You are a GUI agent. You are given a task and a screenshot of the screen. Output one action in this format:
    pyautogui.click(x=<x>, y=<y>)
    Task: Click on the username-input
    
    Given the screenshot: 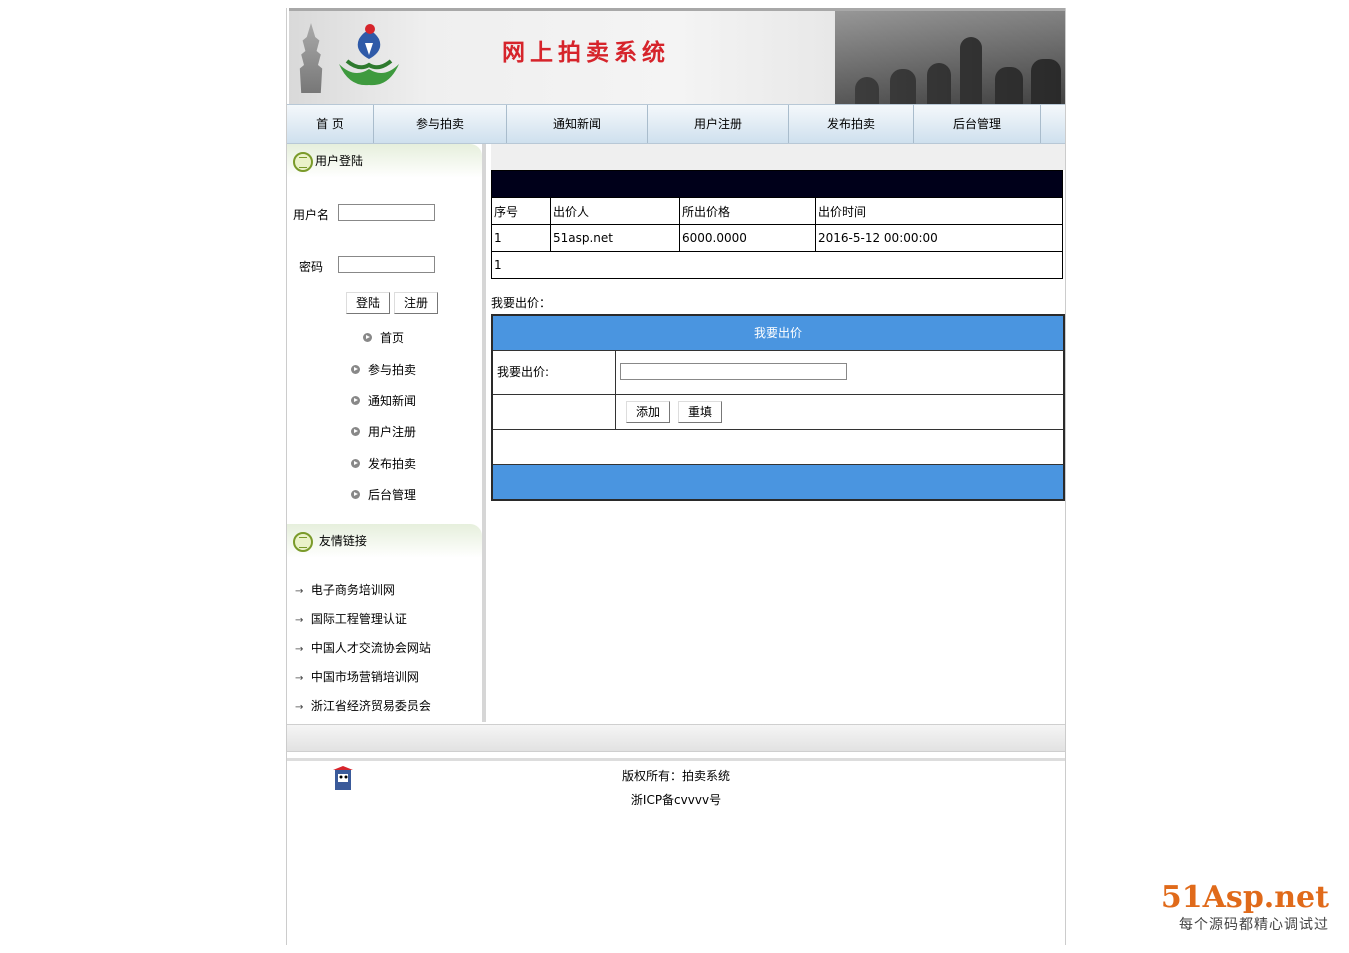 What is the action you would take?
    pyautogui.click(x=386, y=212)
    